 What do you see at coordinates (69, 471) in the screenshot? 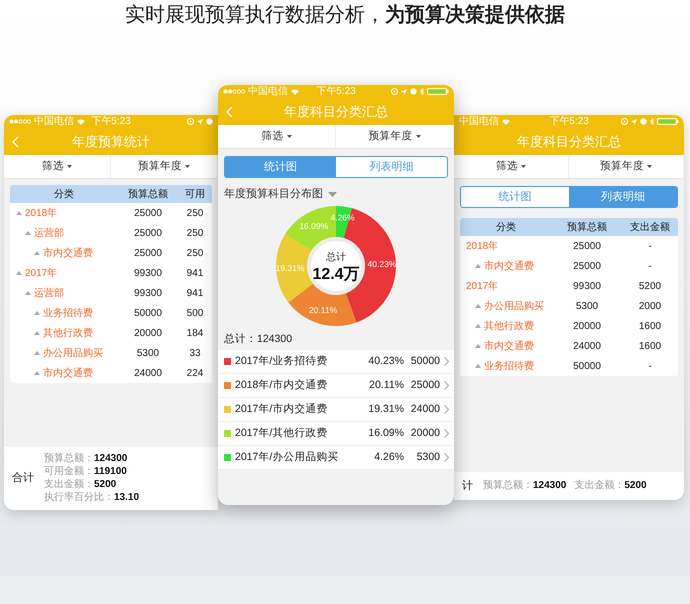
I see `summary-label: 可用金额：` at bounding box center [69, 471].